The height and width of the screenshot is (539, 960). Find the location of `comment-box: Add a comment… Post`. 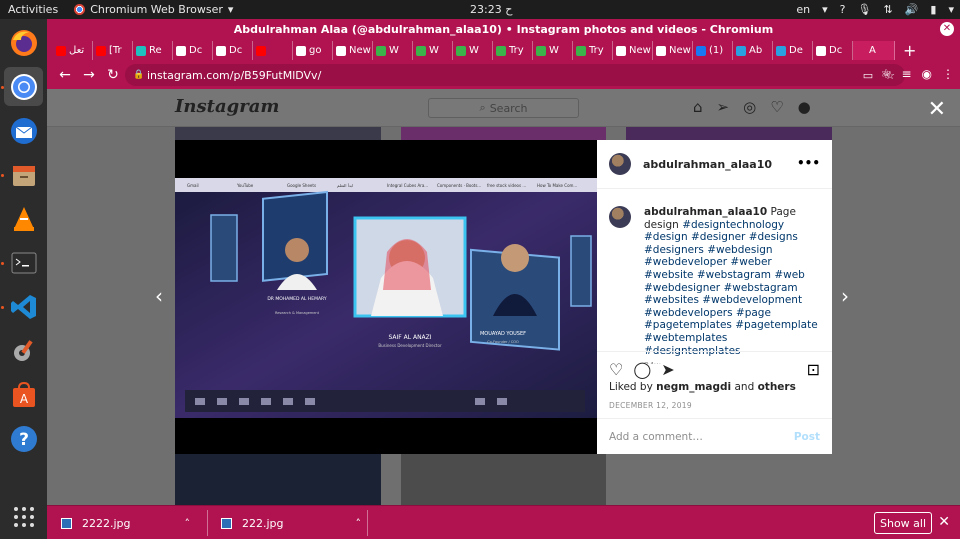

comment-box: Add a comment… Post is located at coordinates (714, 436).